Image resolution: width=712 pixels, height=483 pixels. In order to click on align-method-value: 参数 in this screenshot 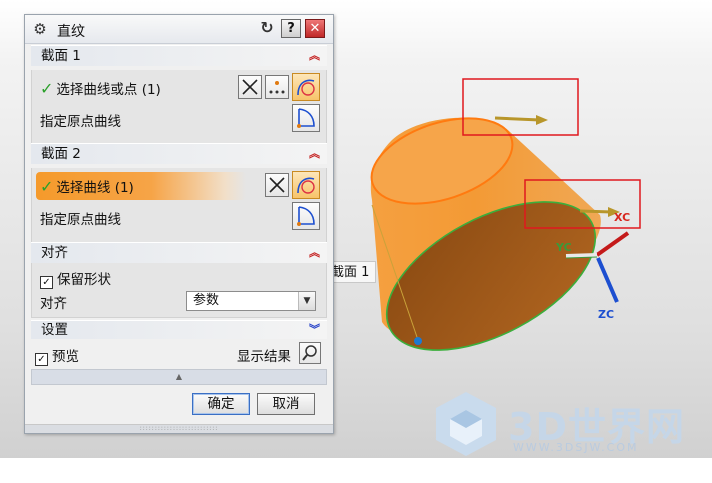, I will do `click(206, 300)`.